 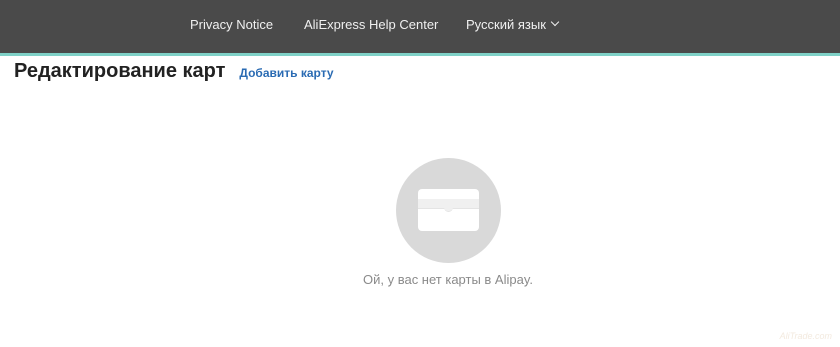 I want to click on add-card-link: Добавить карту, so click(x=286, y=73).